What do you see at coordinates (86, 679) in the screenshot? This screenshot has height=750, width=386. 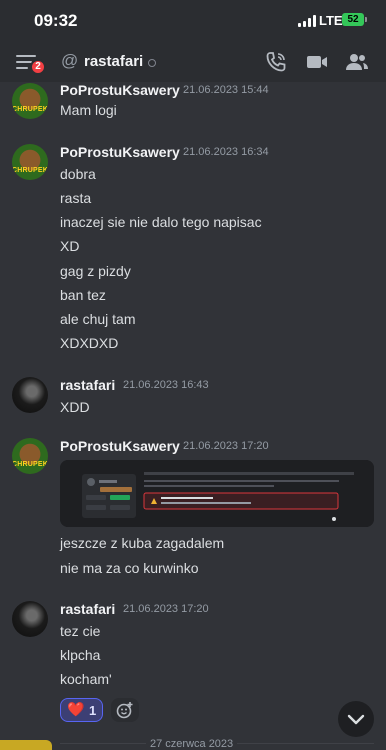 I see `message-text: kocham'` at bounding box center [86, 679].